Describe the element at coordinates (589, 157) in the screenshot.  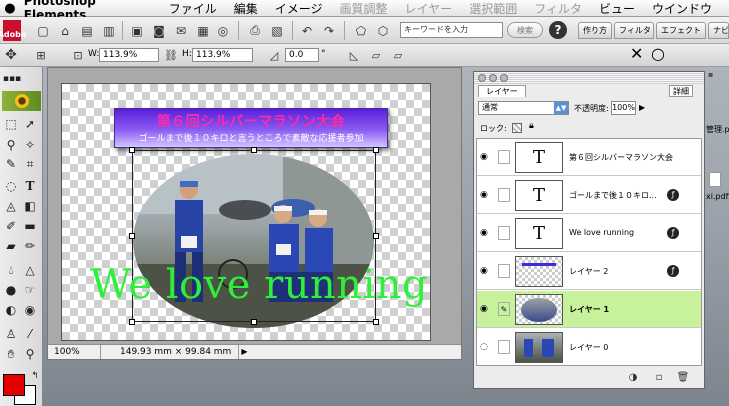
I see `layer-row: ◉ T 第６回シルバーマラソン大会` at that location.